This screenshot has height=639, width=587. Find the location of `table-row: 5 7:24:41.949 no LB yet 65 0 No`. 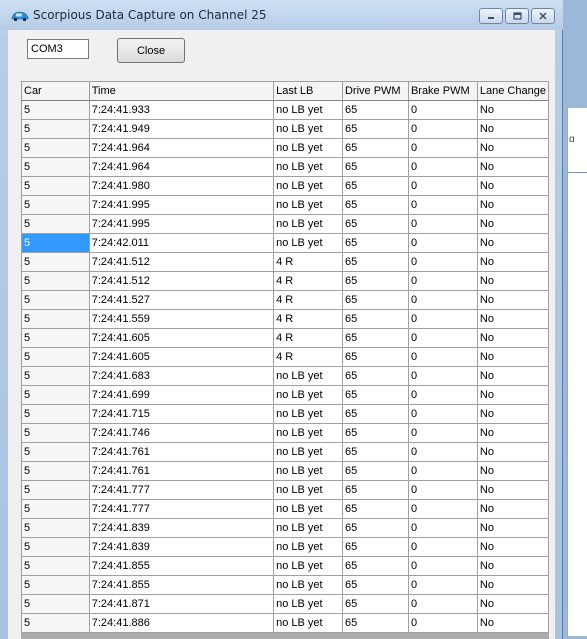

table-row: 5 7:24:41.949 no LB yet 65 0 No is located at coordinates (285, 129).